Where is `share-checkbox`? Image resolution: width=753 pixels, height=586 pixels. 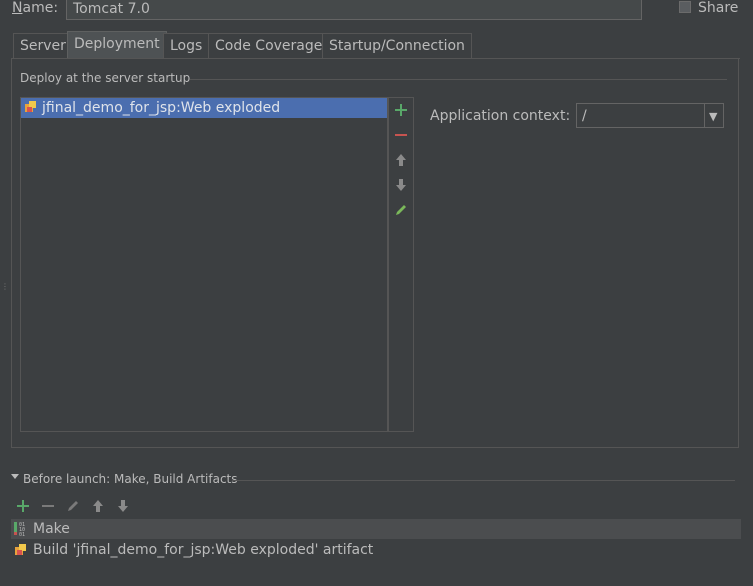
share-checkbox is located at coordinates (685, 7).